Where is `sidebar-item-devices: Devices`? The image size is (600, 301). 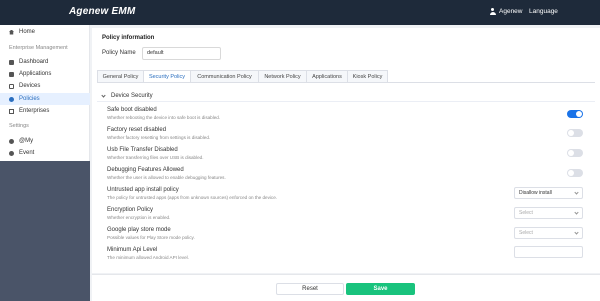
sidebar-item-devices: Devices is located at coordinates (45, 86).